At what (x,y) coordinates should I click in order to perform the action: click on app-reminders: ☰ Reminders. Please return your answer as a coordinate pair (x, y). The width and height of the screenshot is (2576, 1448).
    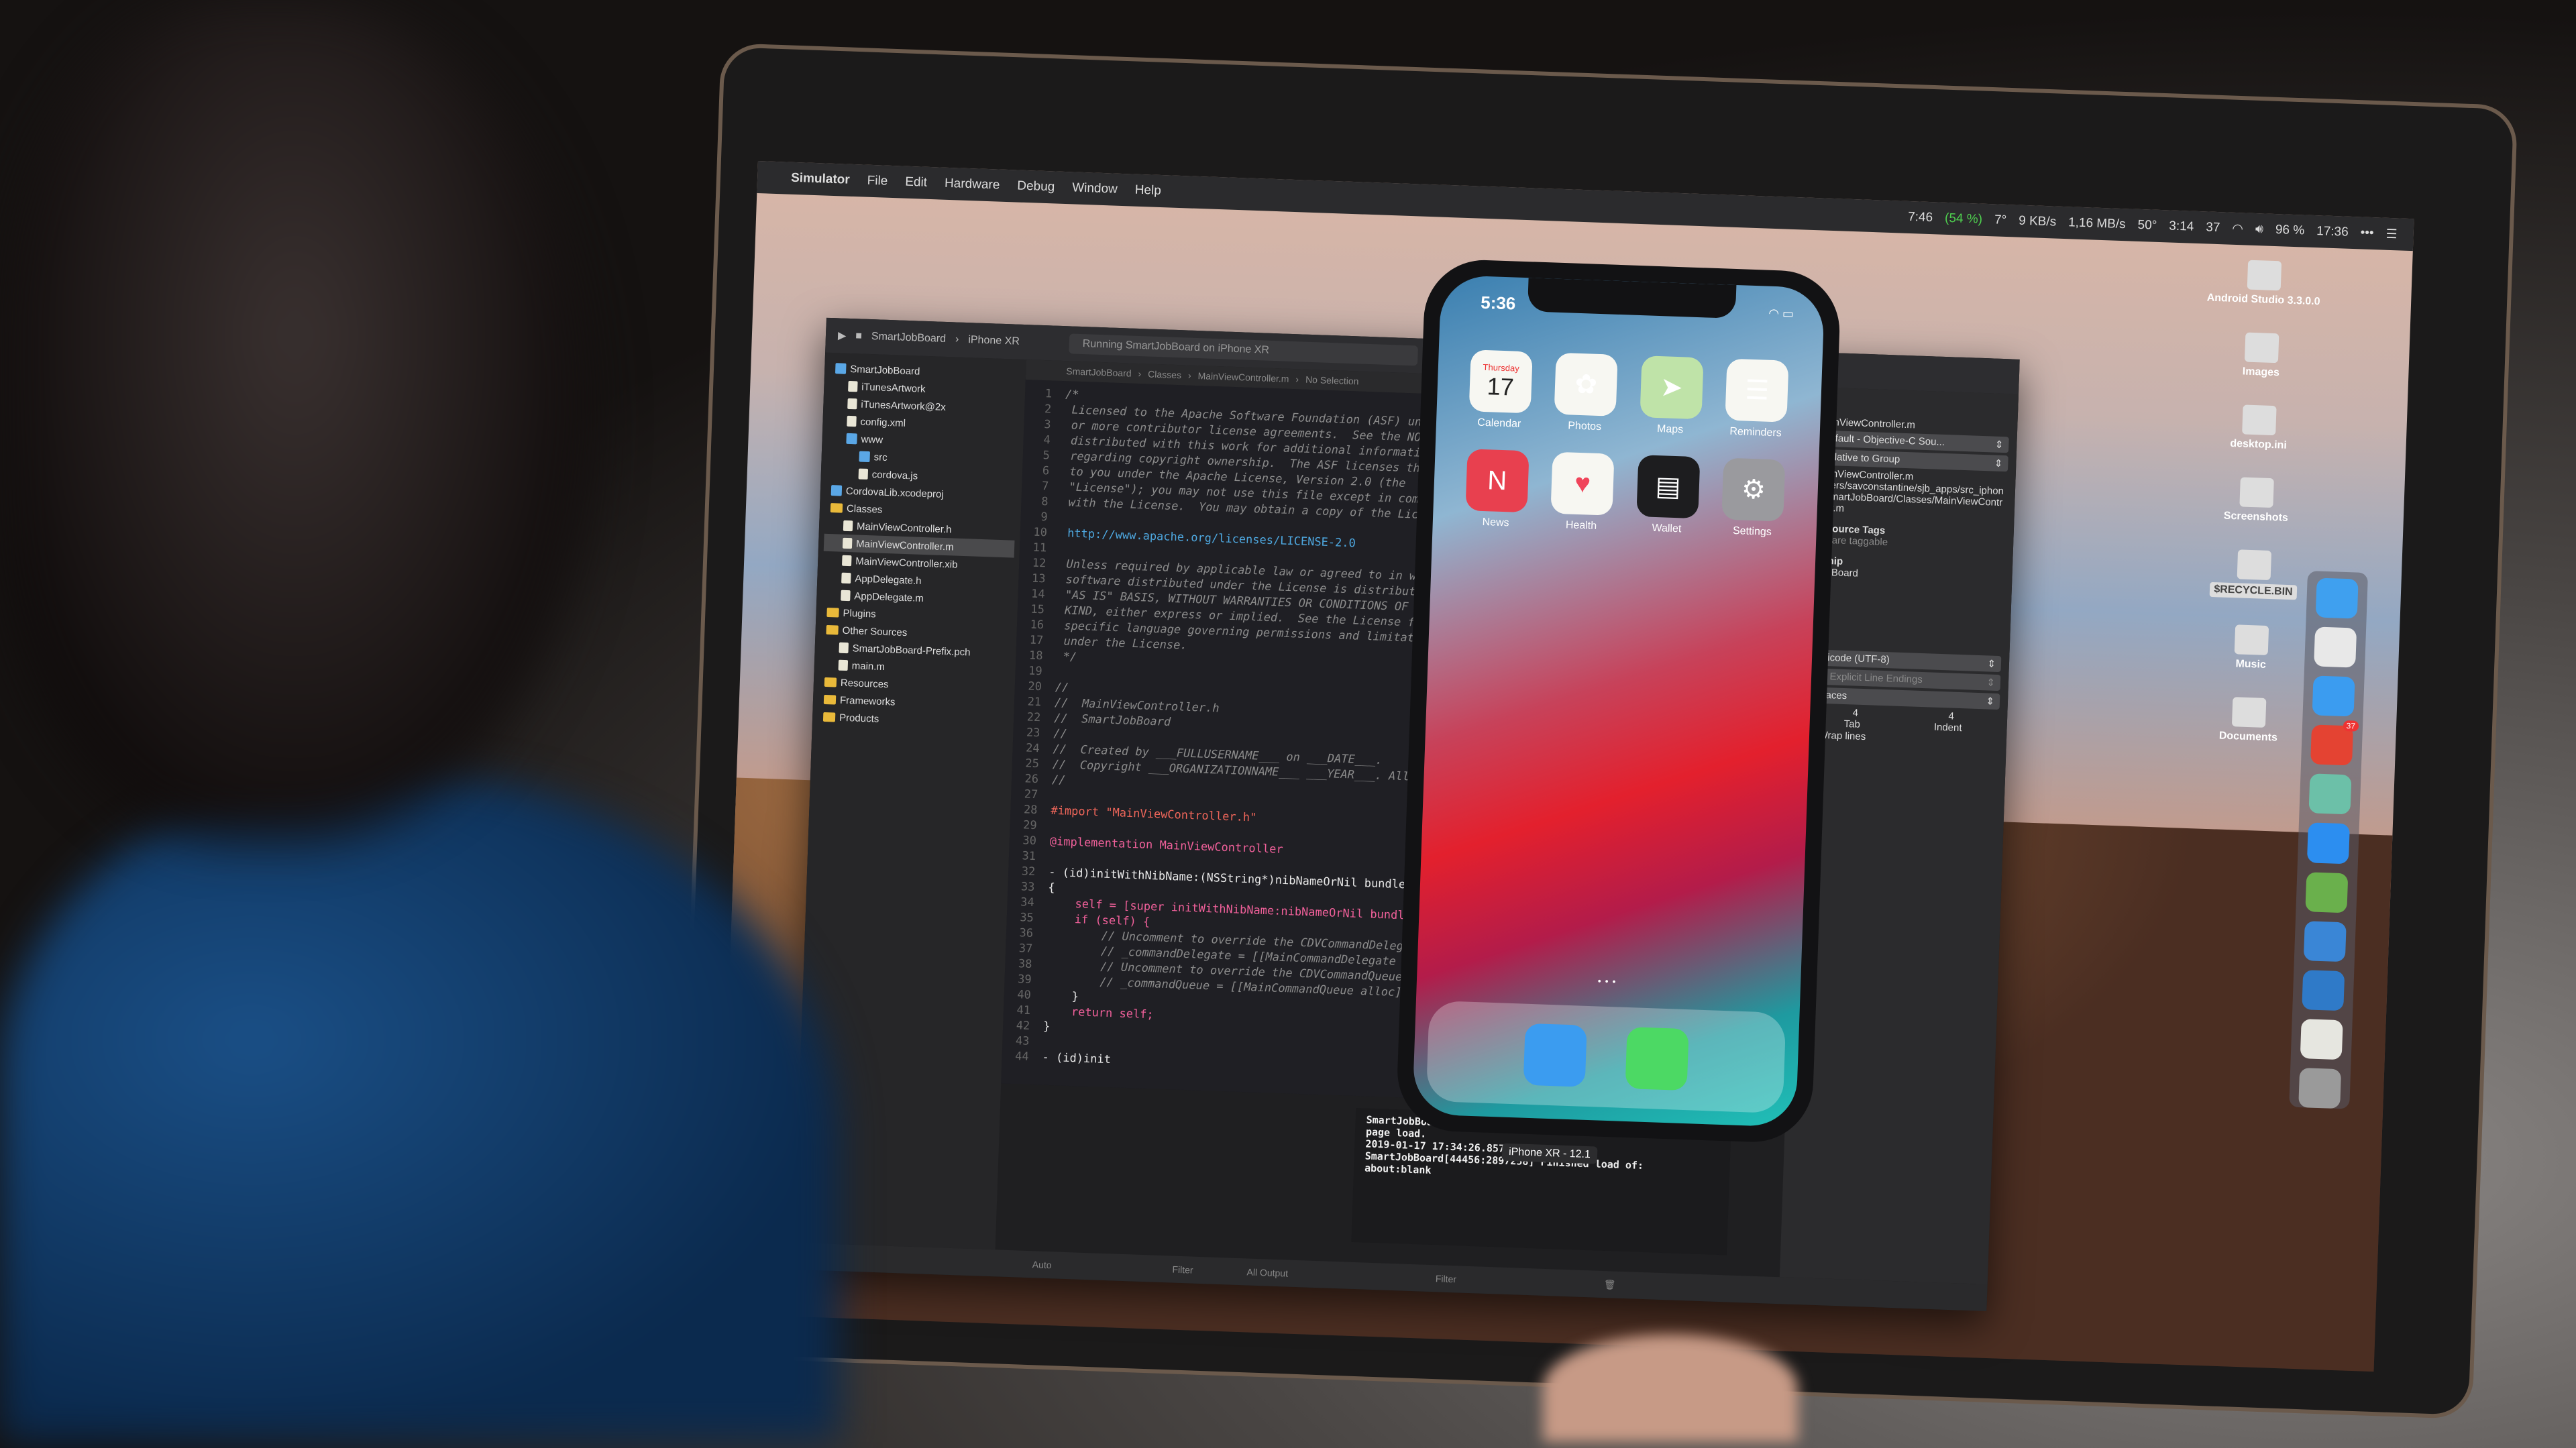
    Looking at the image, I should click on (1757, 399).